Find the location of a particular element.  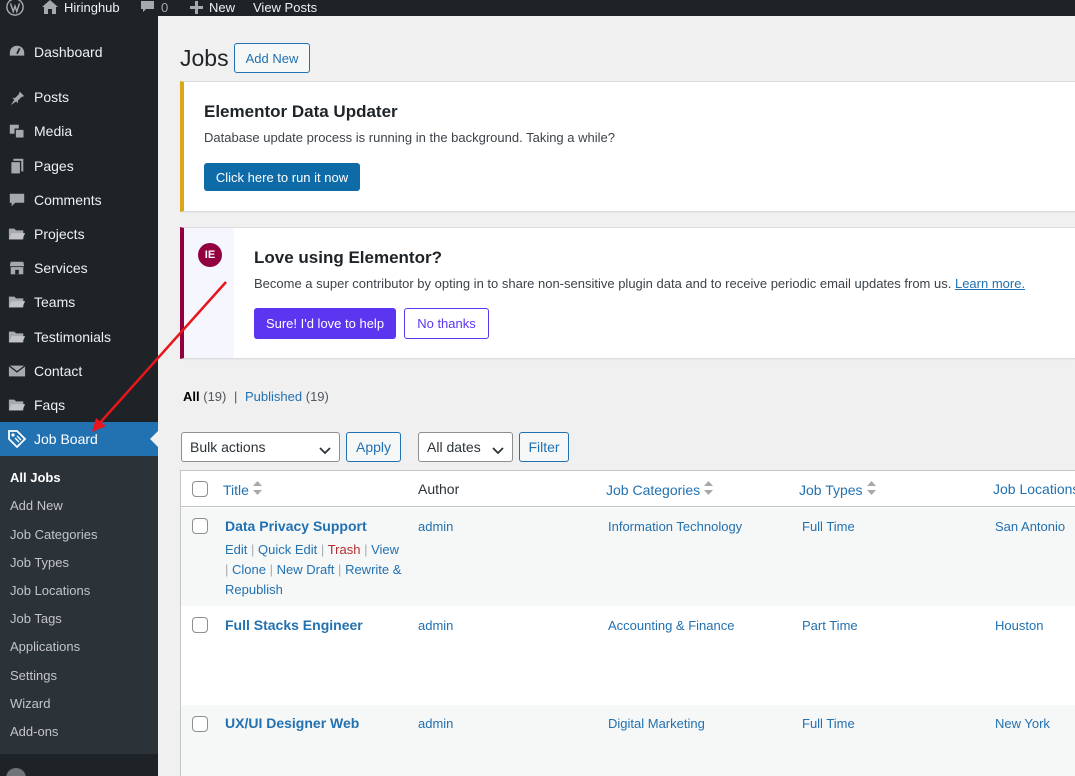

submenu-item-job-types: Job Types is located at coordinates (39, 562).